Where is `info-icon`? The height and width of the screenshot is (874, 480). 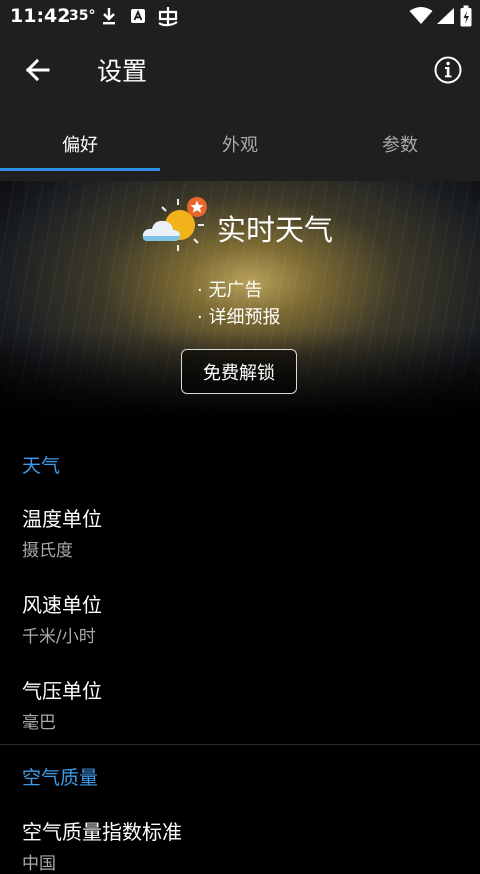
info-icon is located at coordinates (448, 70).